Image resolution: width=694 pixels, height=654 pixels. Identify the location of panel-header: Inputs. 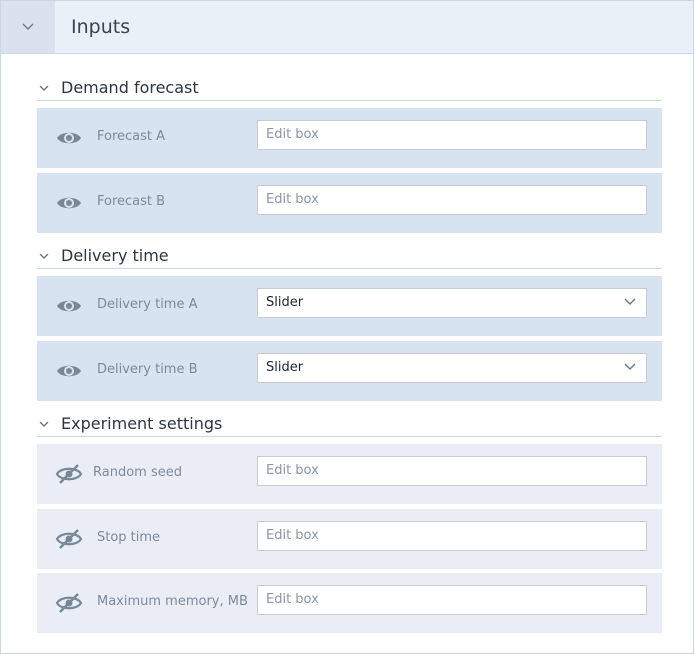
(347, 27).